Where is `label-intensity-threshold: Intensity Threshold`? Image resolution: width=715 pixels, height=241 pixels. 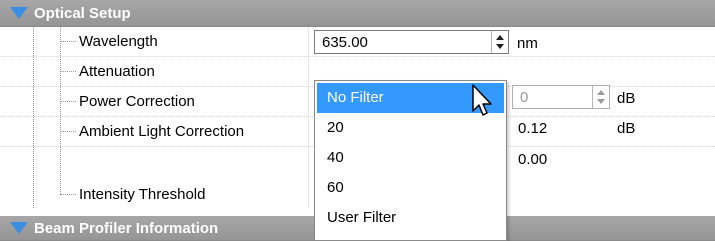 label-intensity-threshold: Intensity Threshold is located at coordinates (142, 194).